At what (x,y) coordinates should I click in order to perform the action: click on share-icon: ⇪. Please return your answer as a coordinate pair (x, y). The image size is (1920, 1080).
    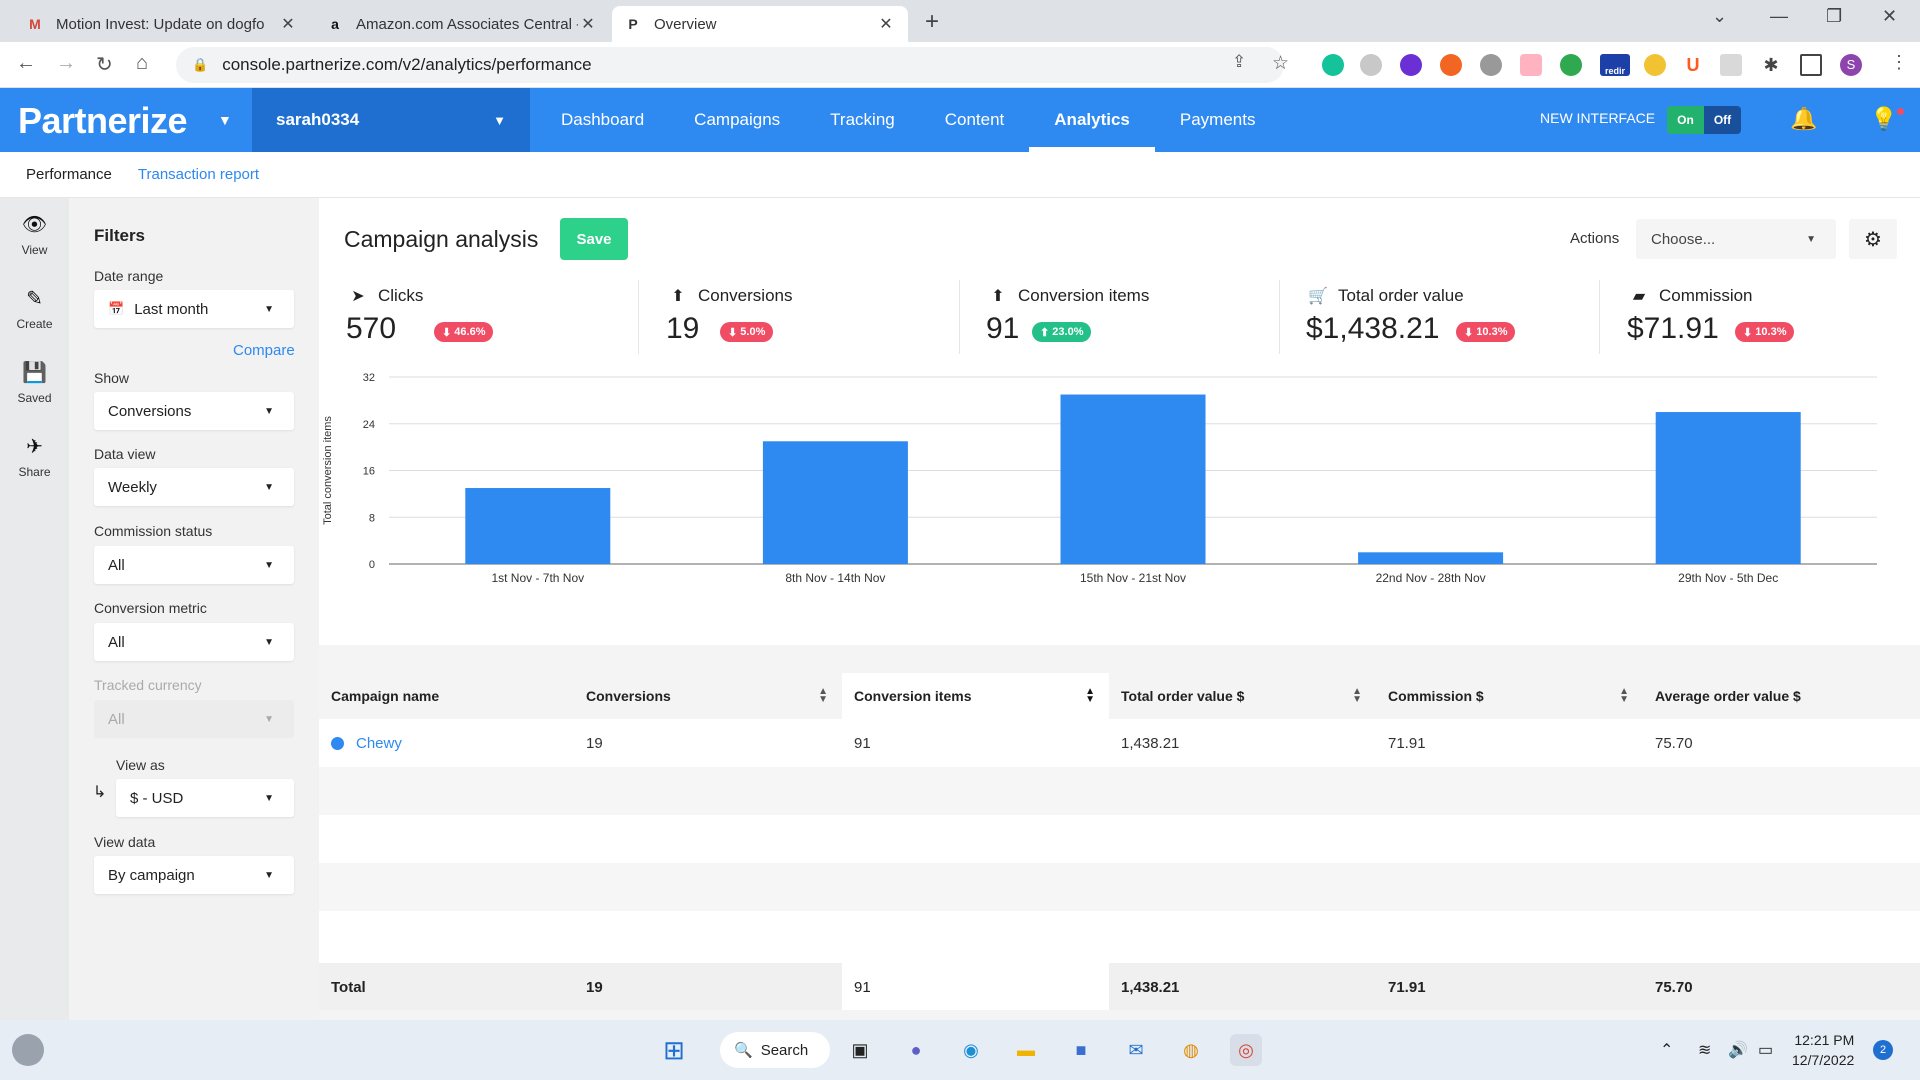
    Looking at the image, I should click on (1239, 62).